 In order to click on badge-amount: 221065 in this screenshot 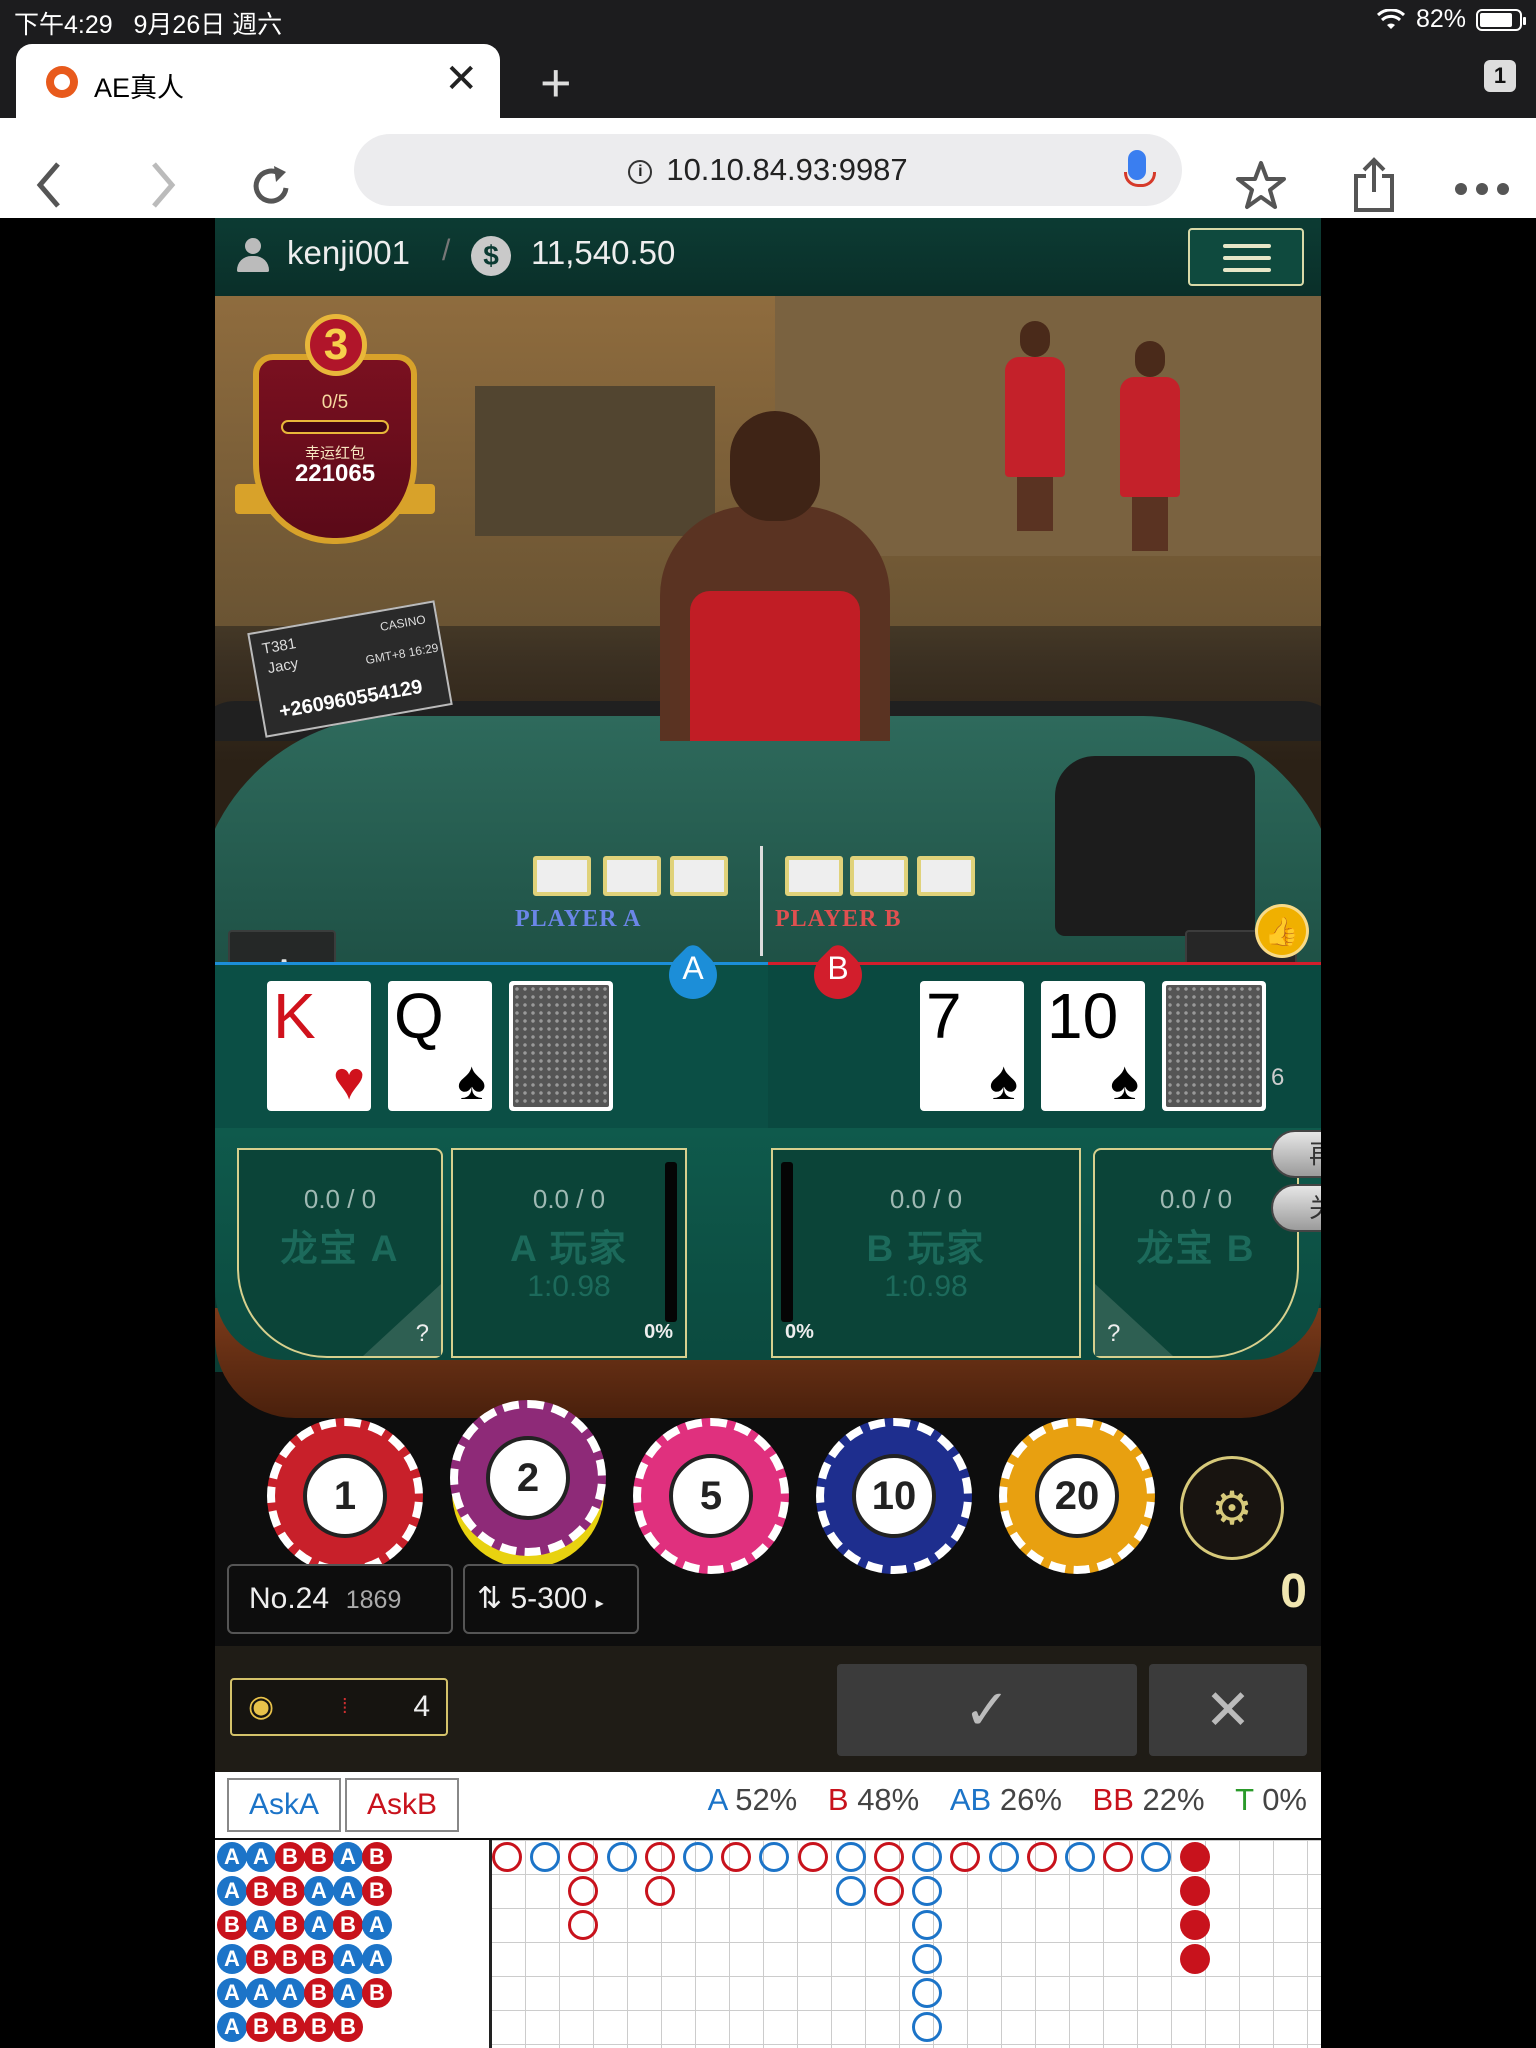, I will do `click(335, 473)`.